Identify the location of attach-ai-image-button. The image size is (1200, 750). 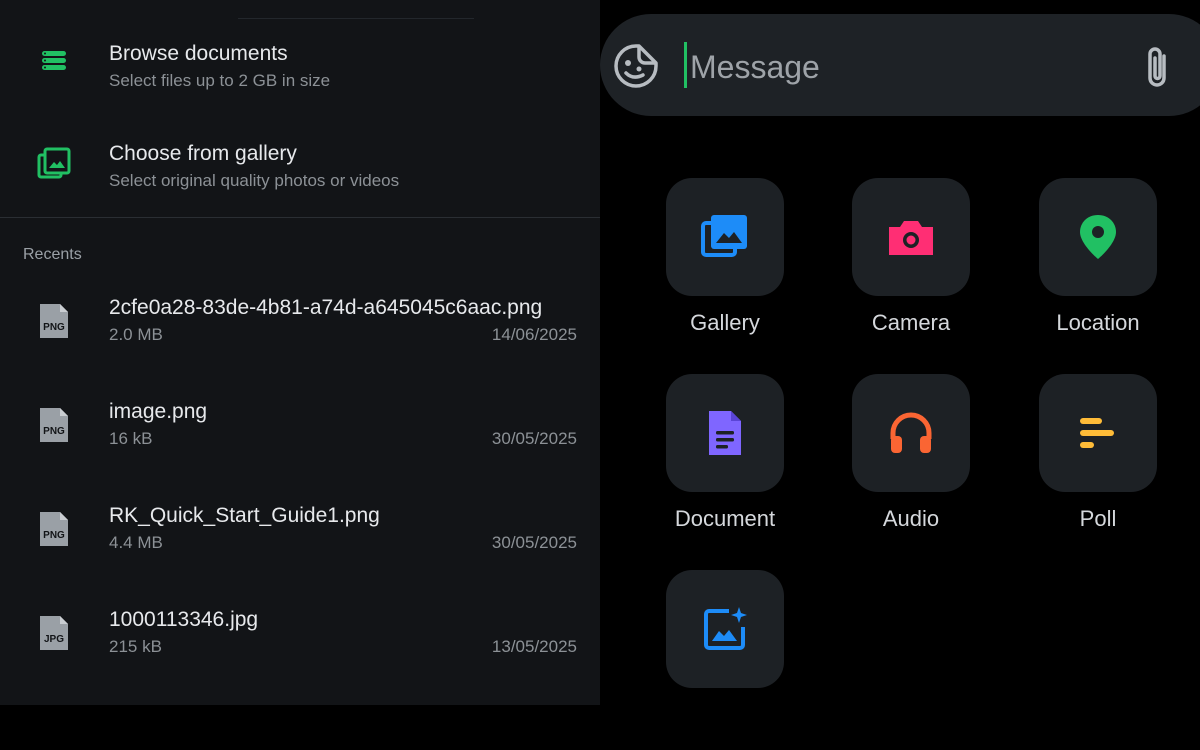
(725, 660).